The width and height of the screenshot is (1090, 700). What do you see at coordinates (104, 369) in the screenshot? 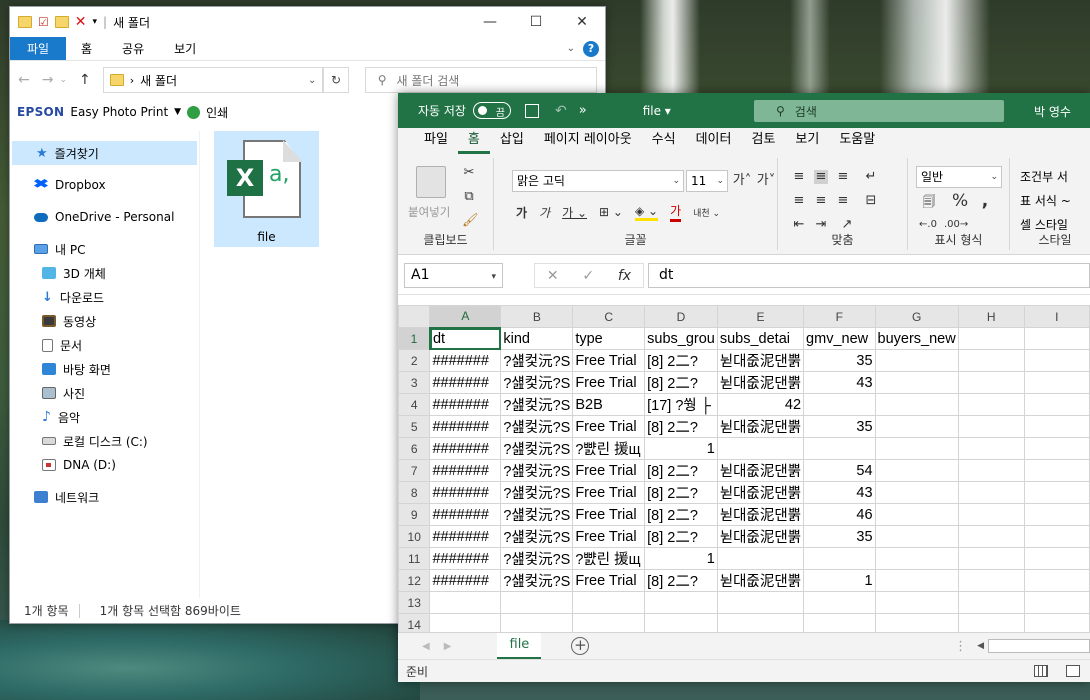
I see `sidebar-item-desktop: 바탕 화면` at bounding box center [104, 369].